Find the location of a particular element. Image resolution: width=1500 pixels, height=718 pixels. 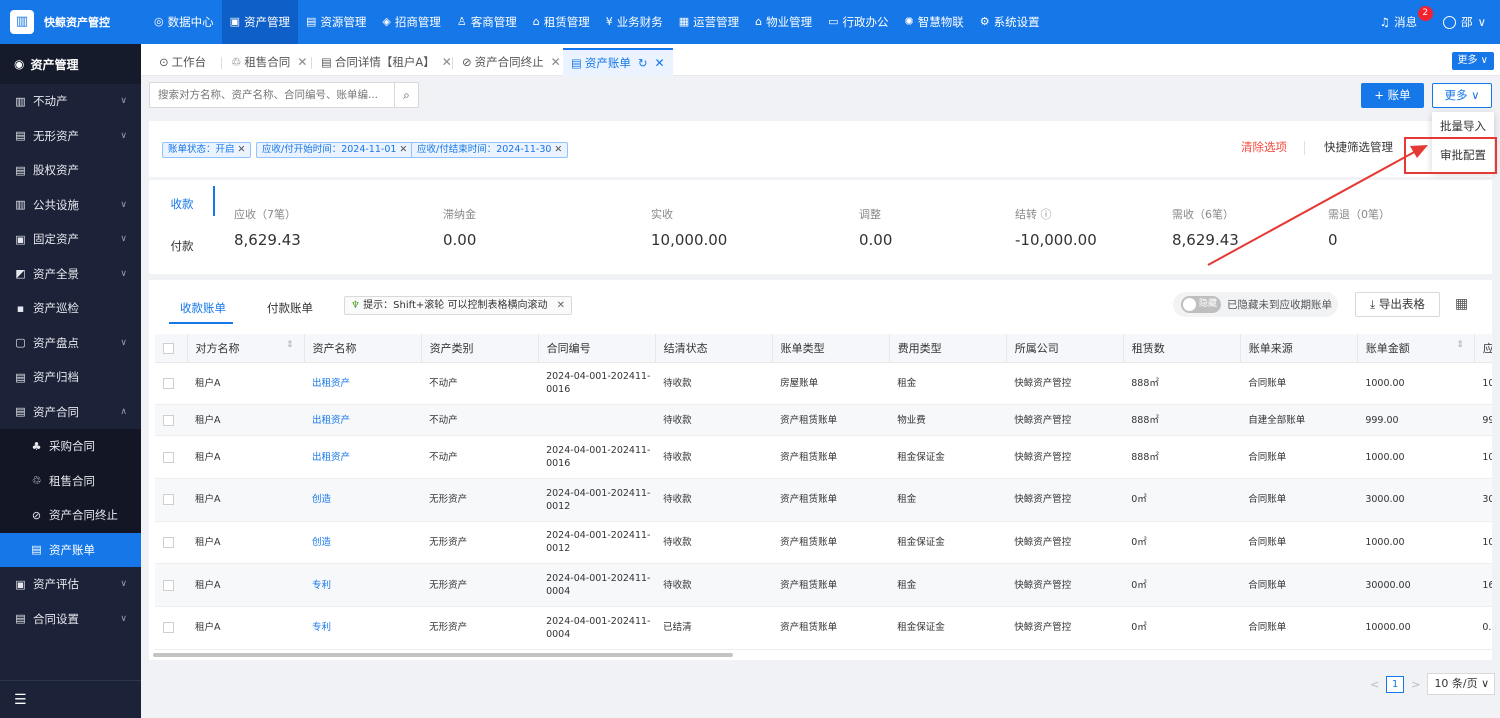

sidebar-item-contract-termination: ⊘ 资产合同终止 is located at coordinates (70, 515).